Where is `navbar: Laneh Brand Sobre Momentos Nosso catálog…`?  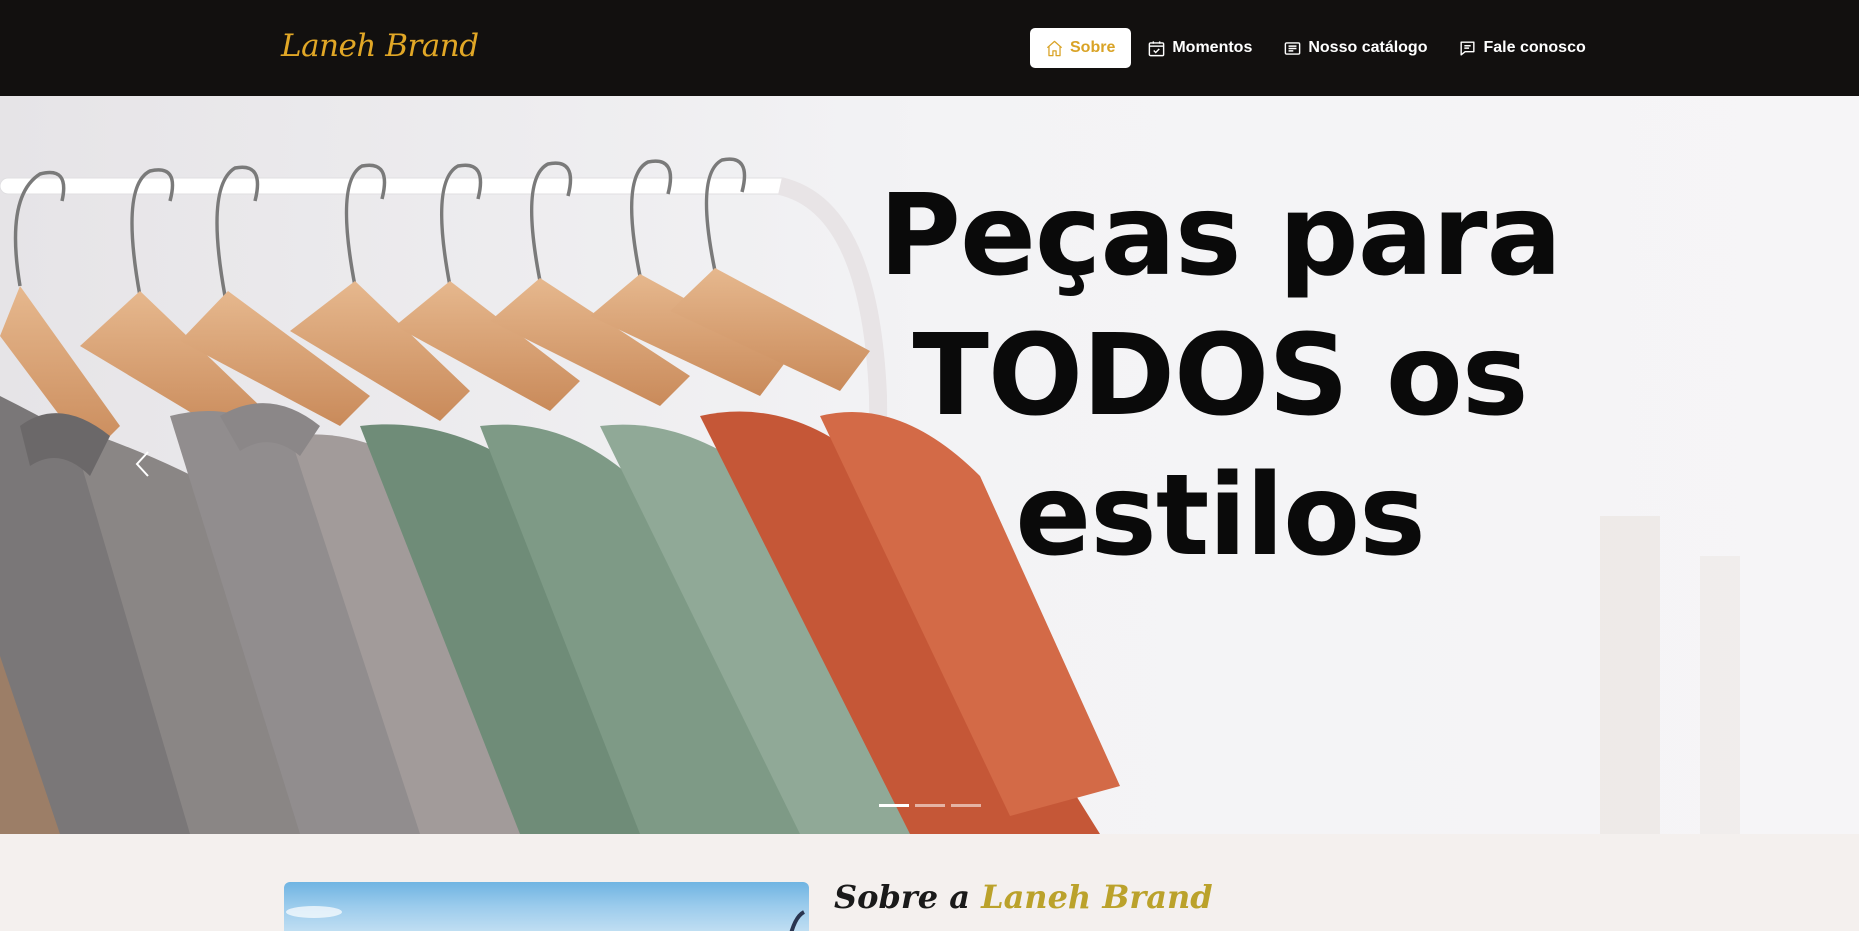
navbar: Laneh Brand Sobre Momentos Nosso catálog… is located at coordinates (929, 48).